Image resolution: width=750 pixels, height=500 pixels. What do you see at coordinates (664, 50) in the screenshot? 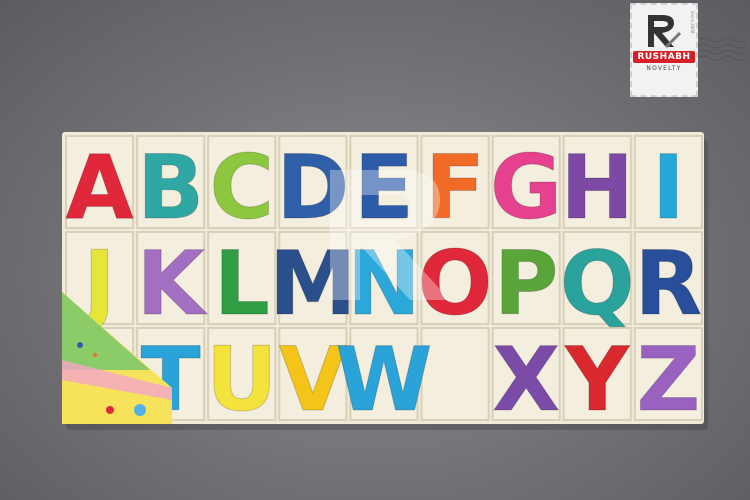
I see `brand-stamp-logo: RUSHABH NOVELTY Since 2008` at bounding box center [664, 50].